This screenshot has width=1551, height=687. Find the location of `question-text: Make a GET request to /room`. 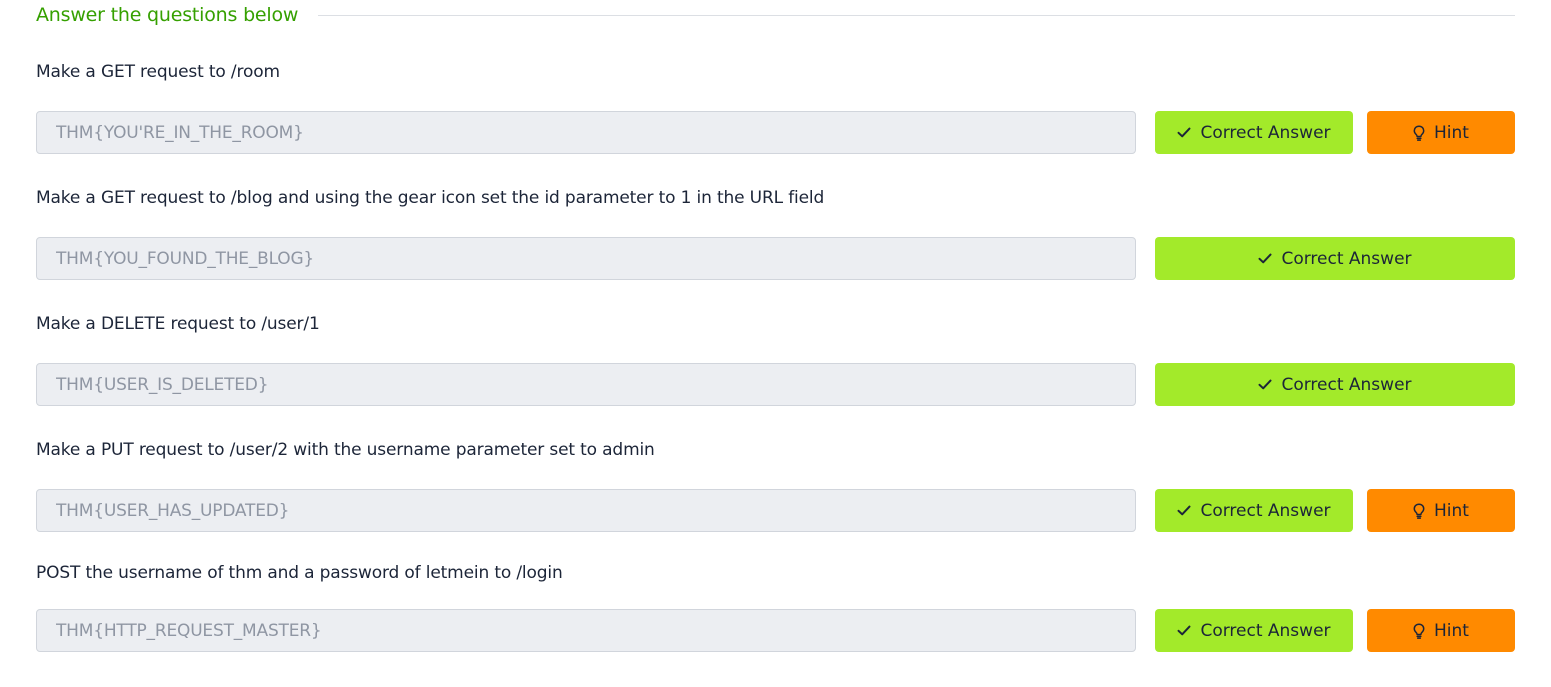

question-text: Make a GET request to /room is located at coordinates (158, 72).